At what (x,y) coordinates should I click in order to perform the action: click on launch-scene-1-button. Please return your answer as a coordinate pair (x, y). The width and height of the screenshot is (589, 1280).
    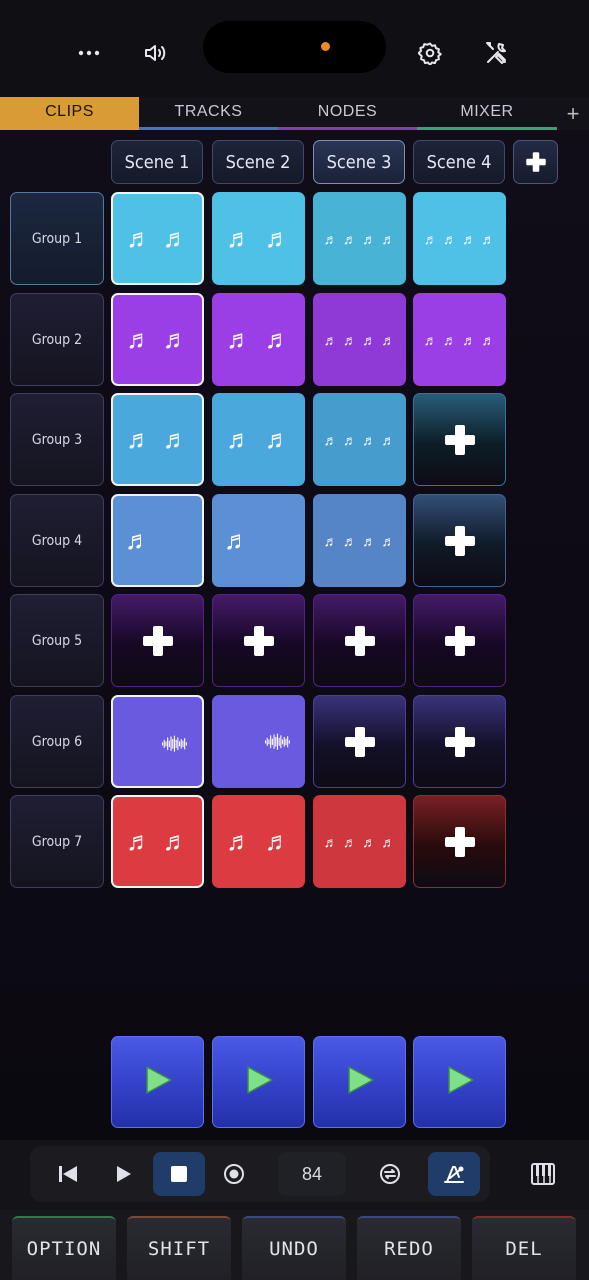
    Looking at the image, I should click on (157, 1082).